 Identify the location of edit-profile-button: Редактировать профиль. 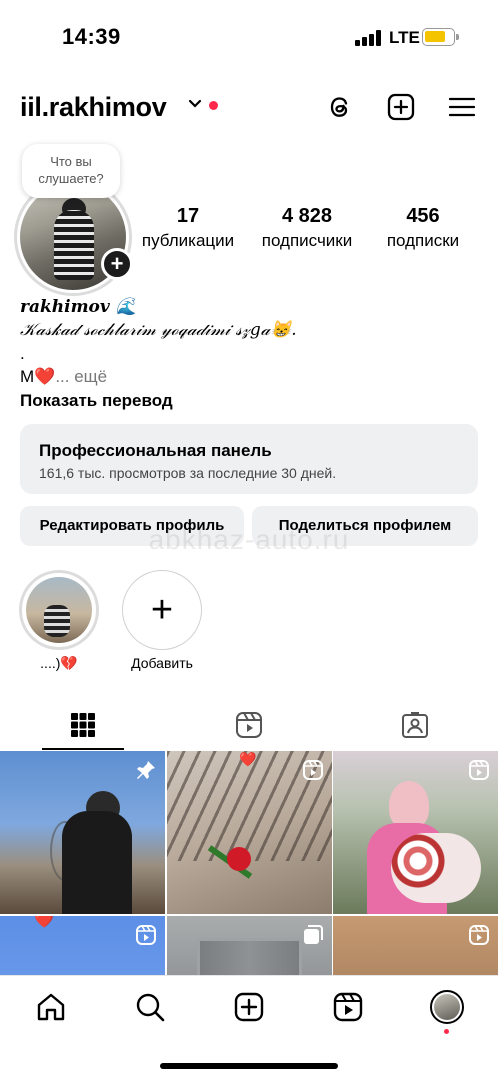
(132, 526).